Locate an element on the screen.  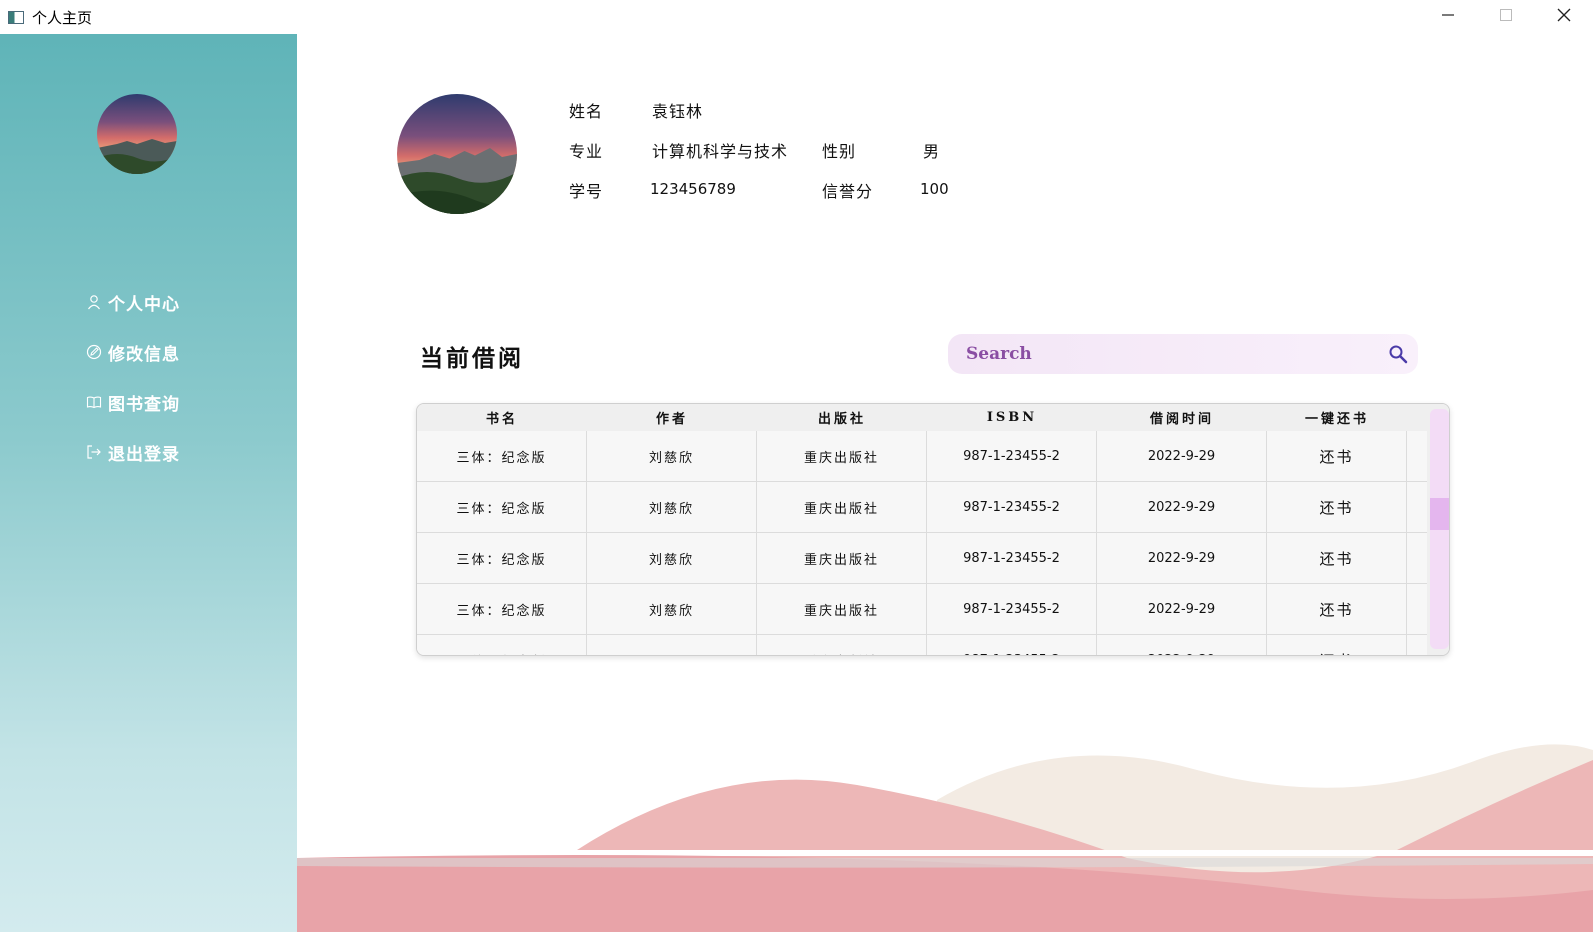
gender-value: 男 is located at coordinates (932, 151).